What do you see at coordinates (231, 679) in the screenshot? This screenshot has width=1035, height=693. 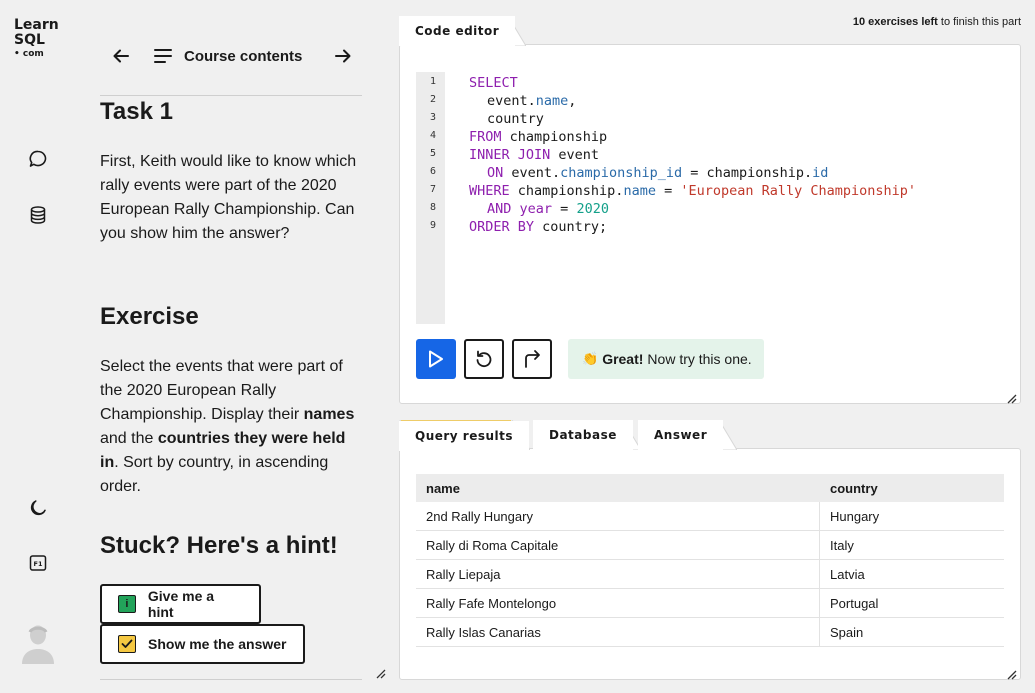 I see `lesson-bottom-divider` at bounding box center [231, 679].